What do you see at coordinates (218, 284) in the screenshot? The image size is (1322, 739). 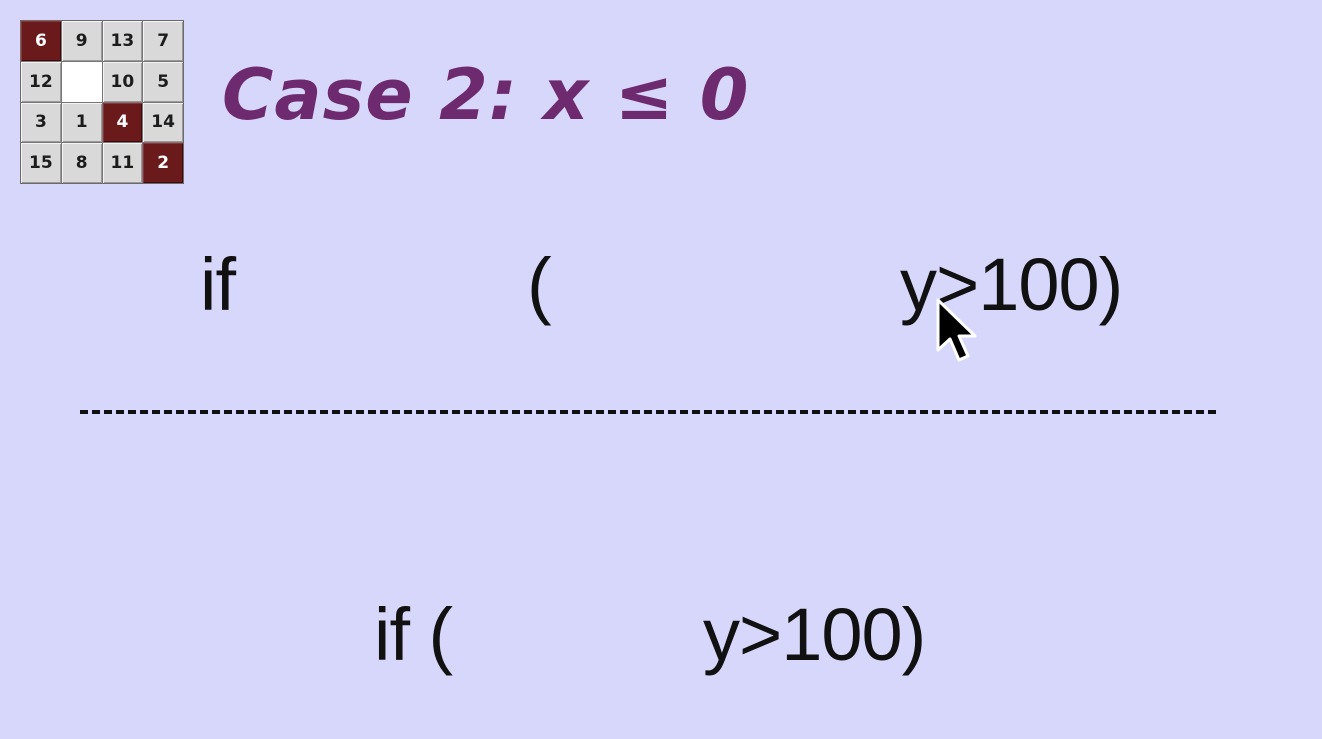 I see `top-if-keyword: if` at bounding box center [218, 284].